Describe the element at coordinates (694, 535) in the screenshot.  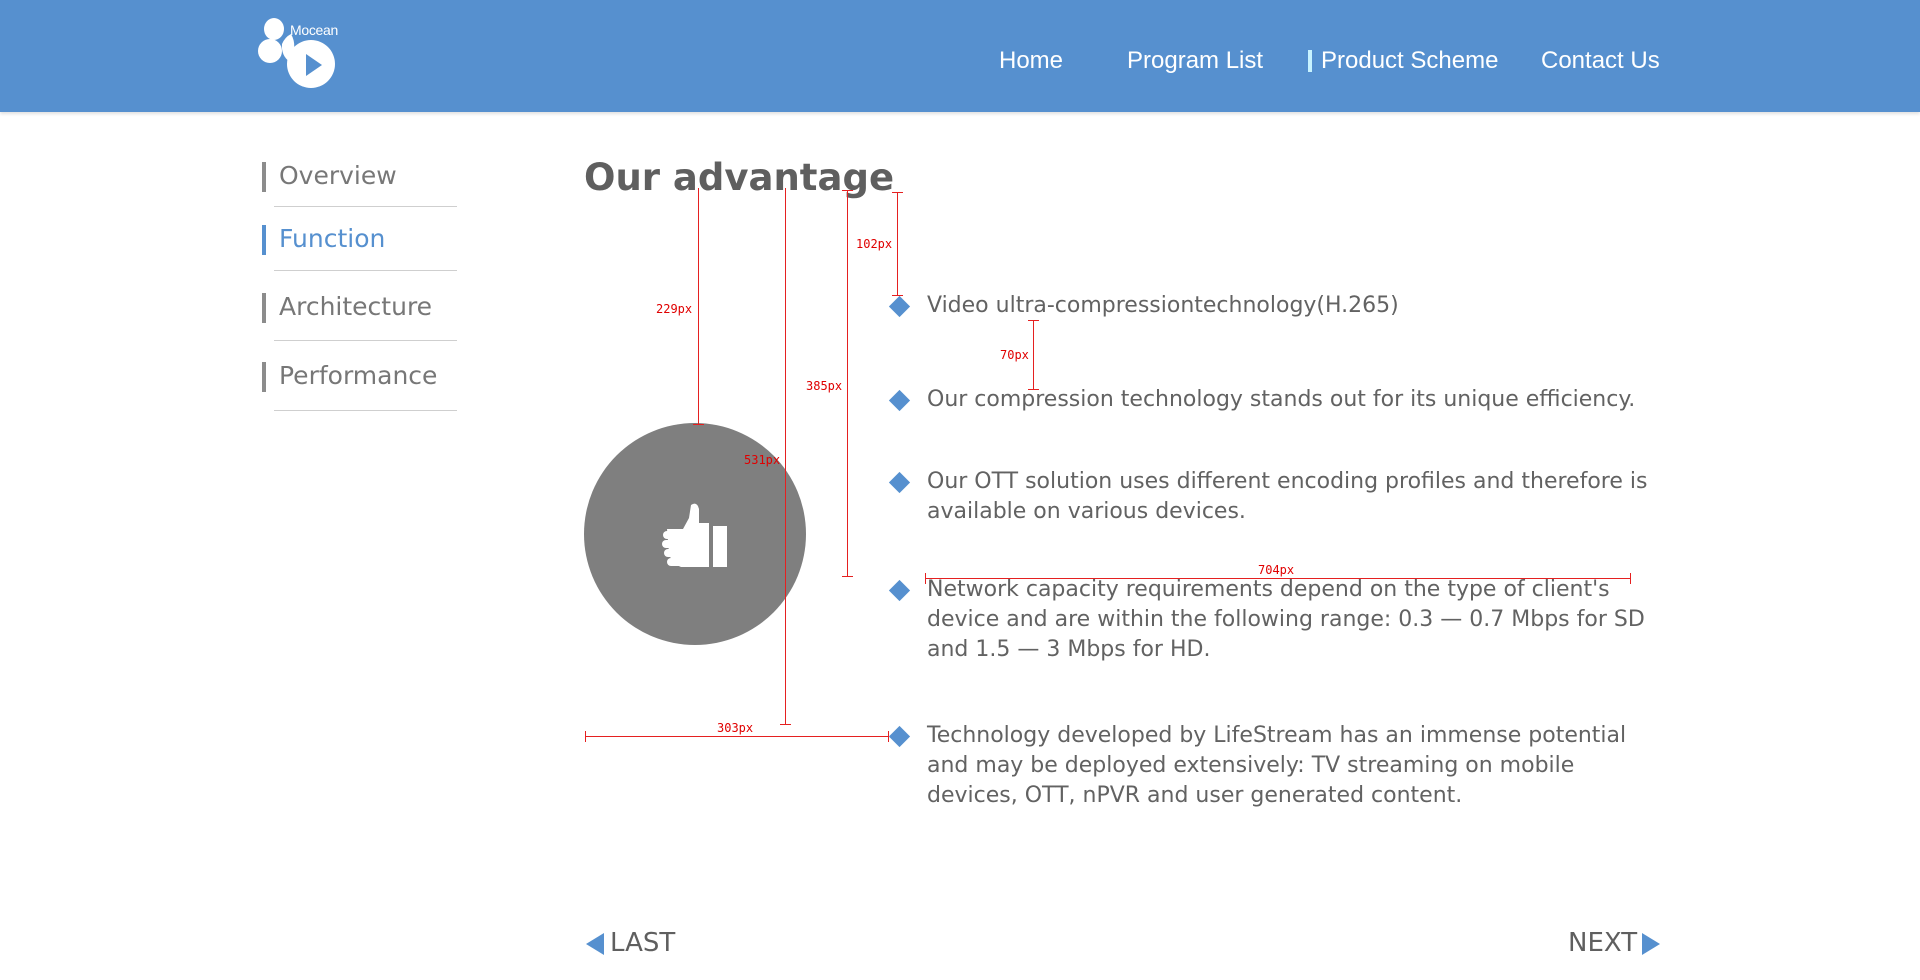
I see `thumbs-up-icon` at that location.